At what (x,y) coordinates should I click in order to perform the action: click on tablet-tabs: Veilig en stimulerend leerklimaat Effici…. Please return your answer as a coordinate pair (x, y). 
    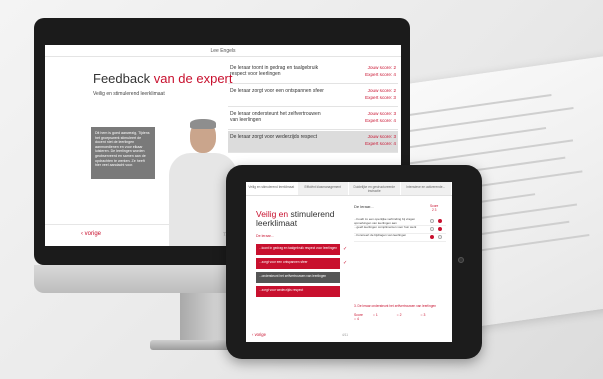
    Looking at the image, I should click on (349, 189).